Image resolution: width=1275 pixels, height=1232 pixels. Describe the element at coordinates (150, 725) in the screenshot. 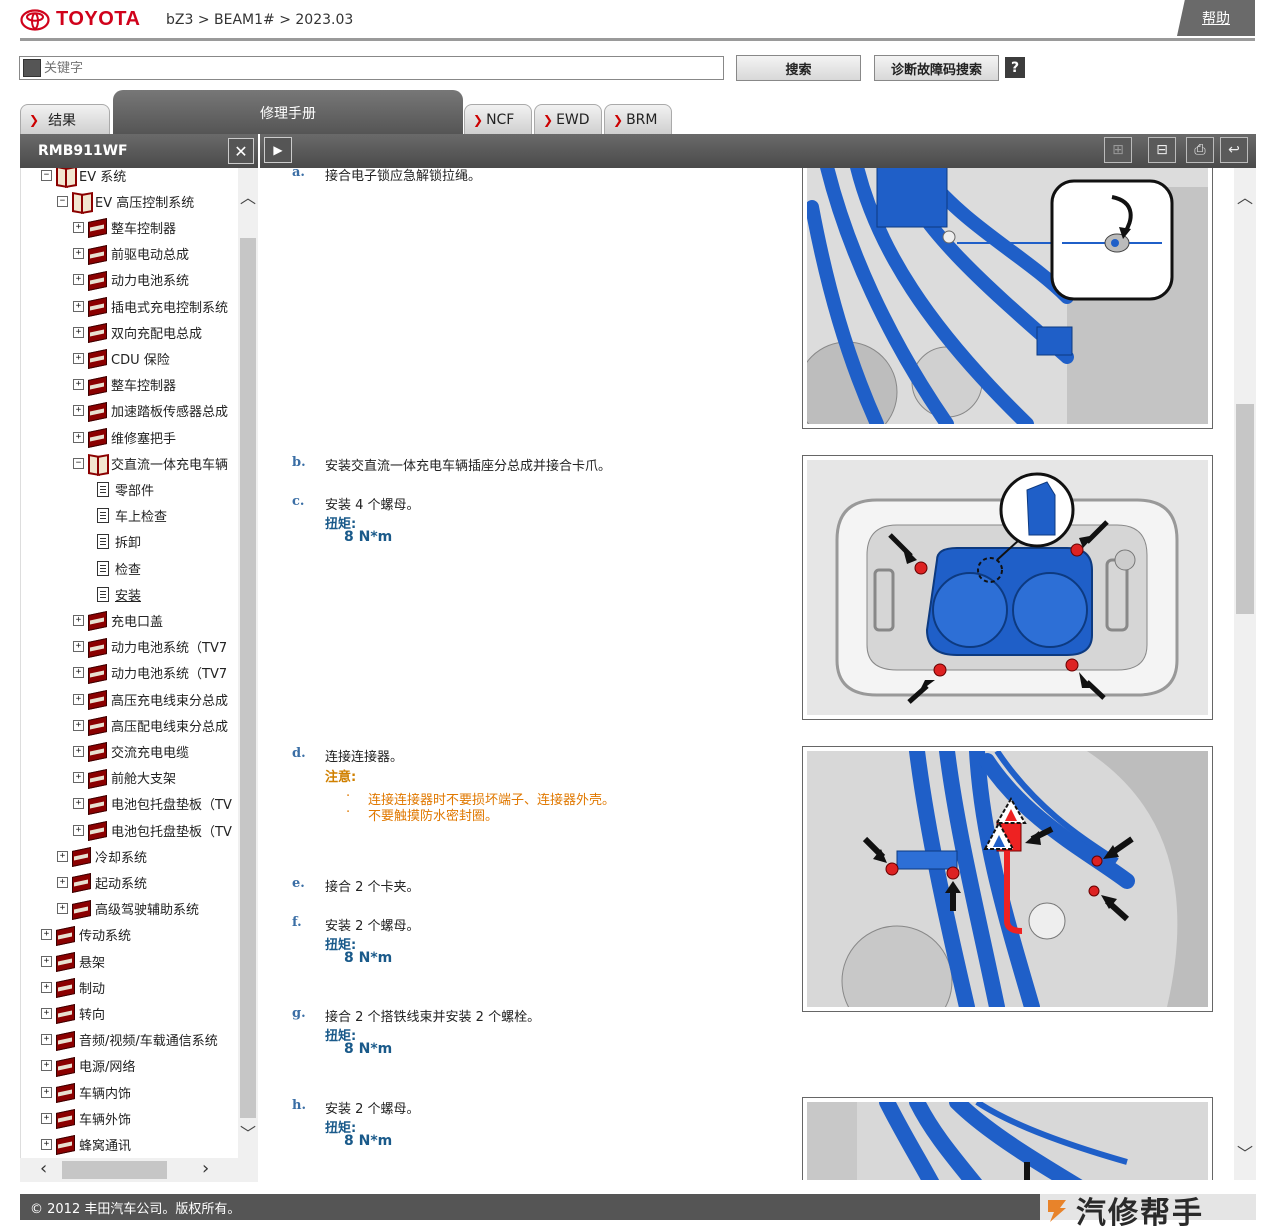

I see `tree-item: + 高压配电线束分总成` at that location.